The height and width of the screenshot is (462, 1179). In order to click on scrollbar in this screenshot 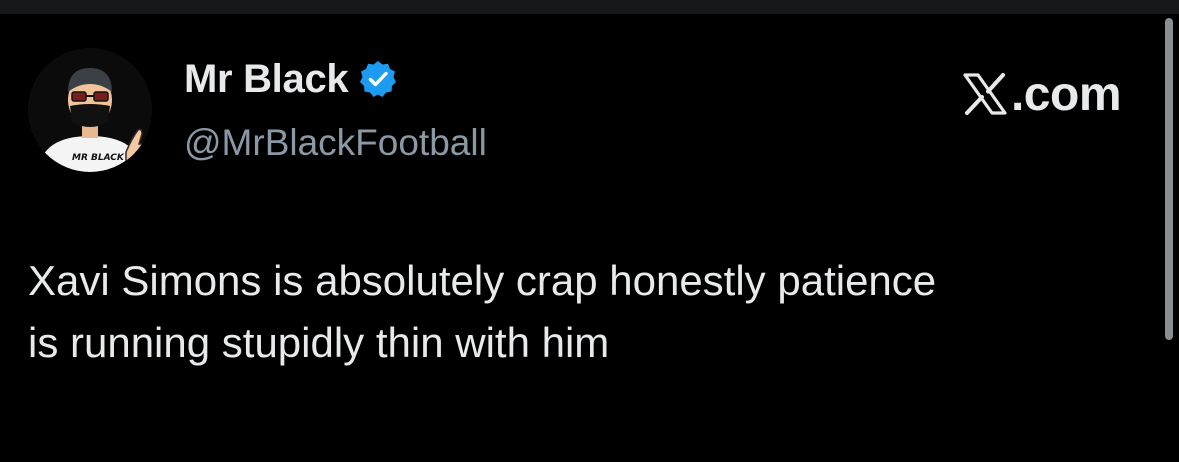, I will do `click(1169, 179)`.